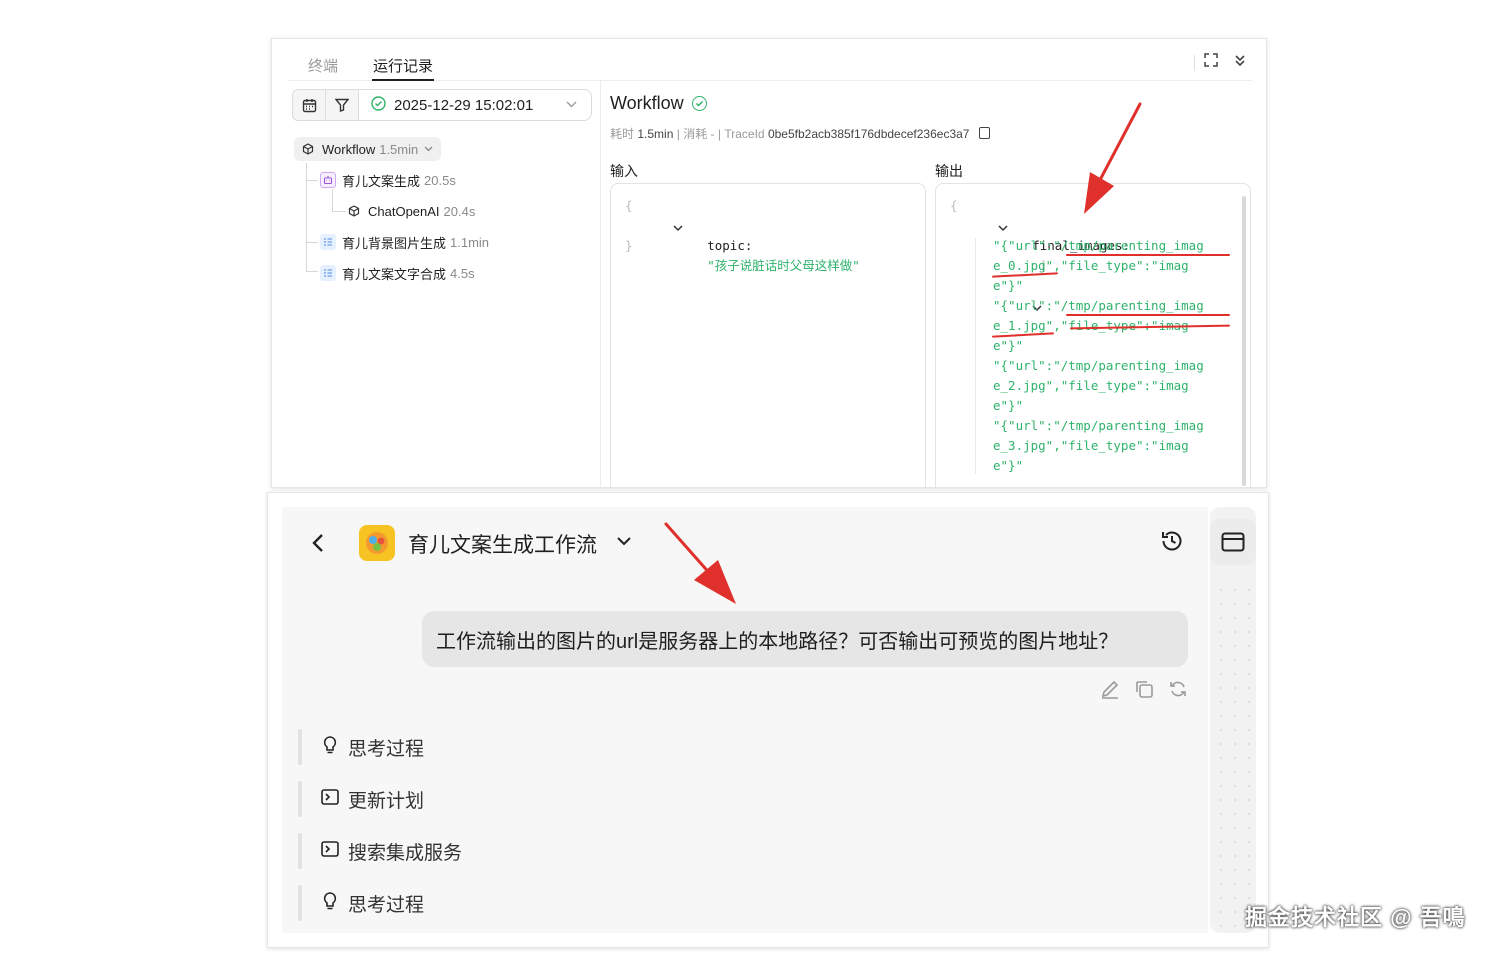  Describe the element at coordinates (744, 134) in the screenshot. I see `meta-trace-label: TraceId` at that location.